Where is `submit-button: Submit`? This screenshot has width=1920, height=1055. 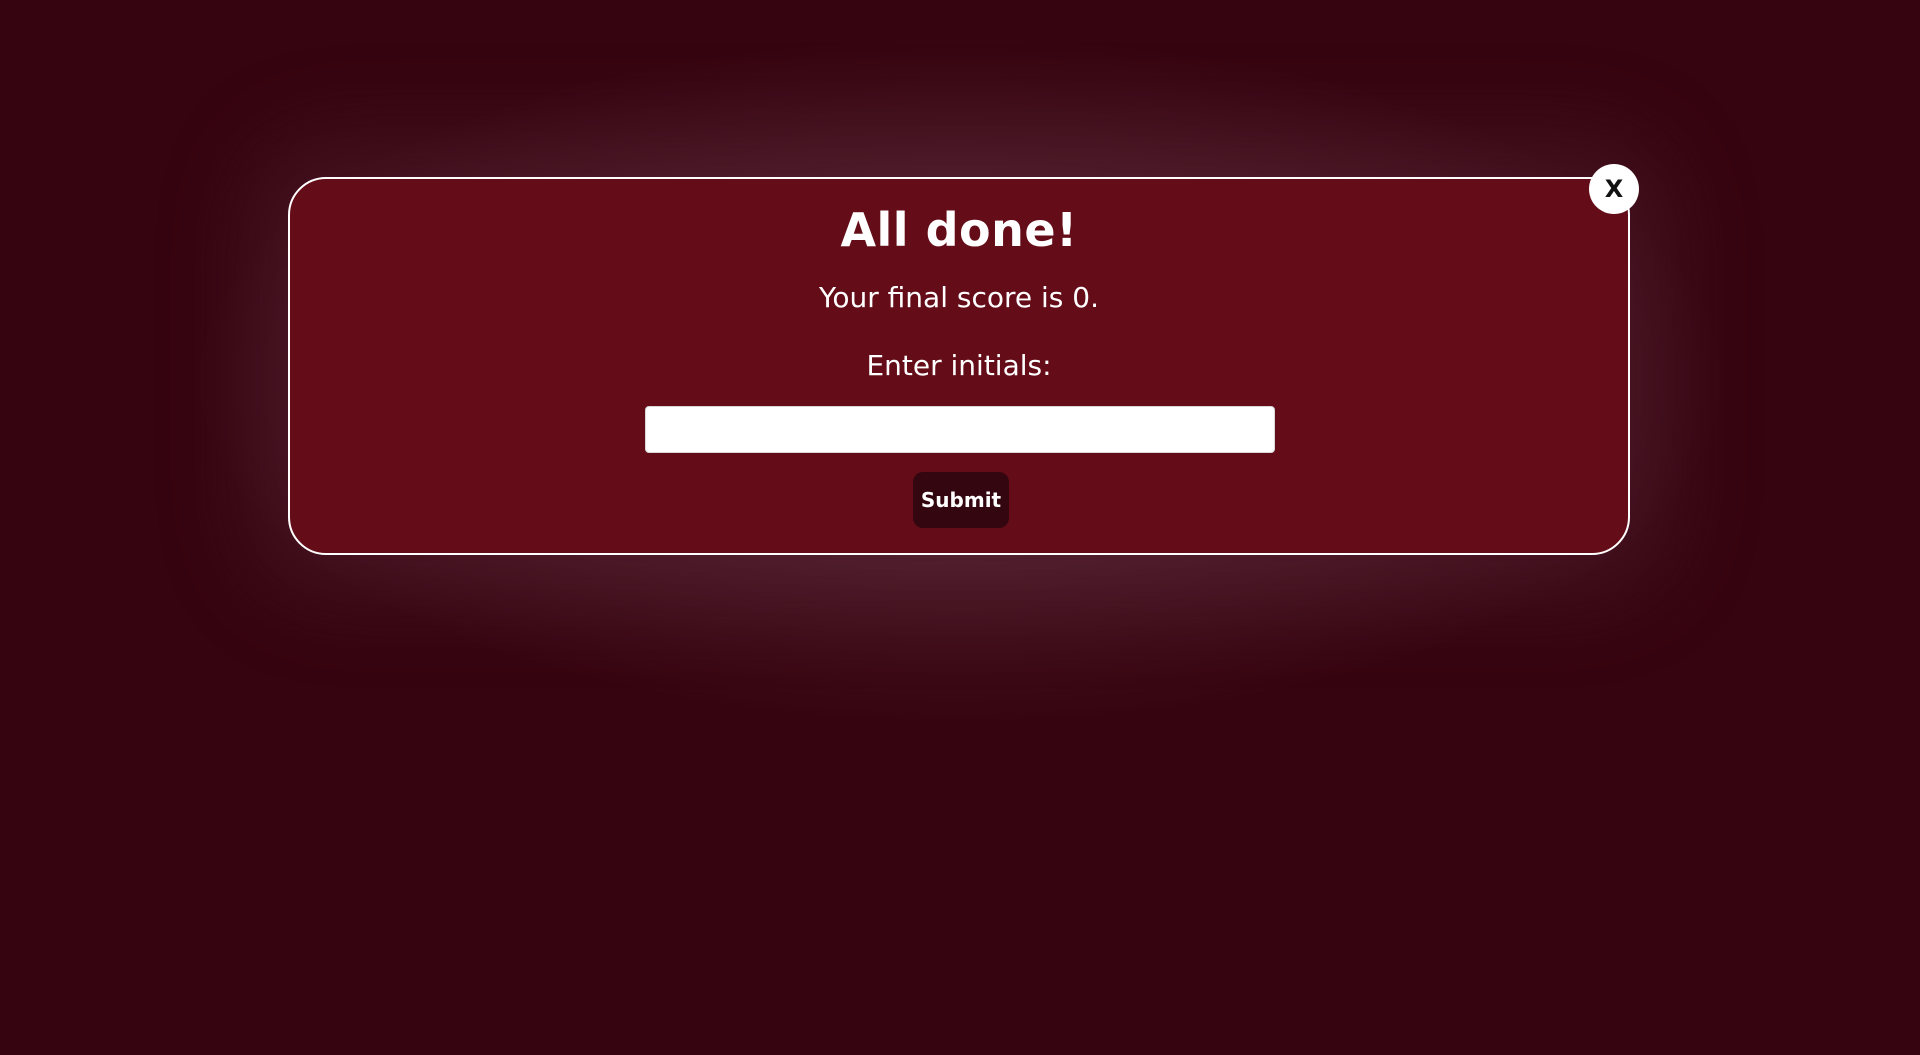 submit-button: Submit is located at coordinates (961, 500).